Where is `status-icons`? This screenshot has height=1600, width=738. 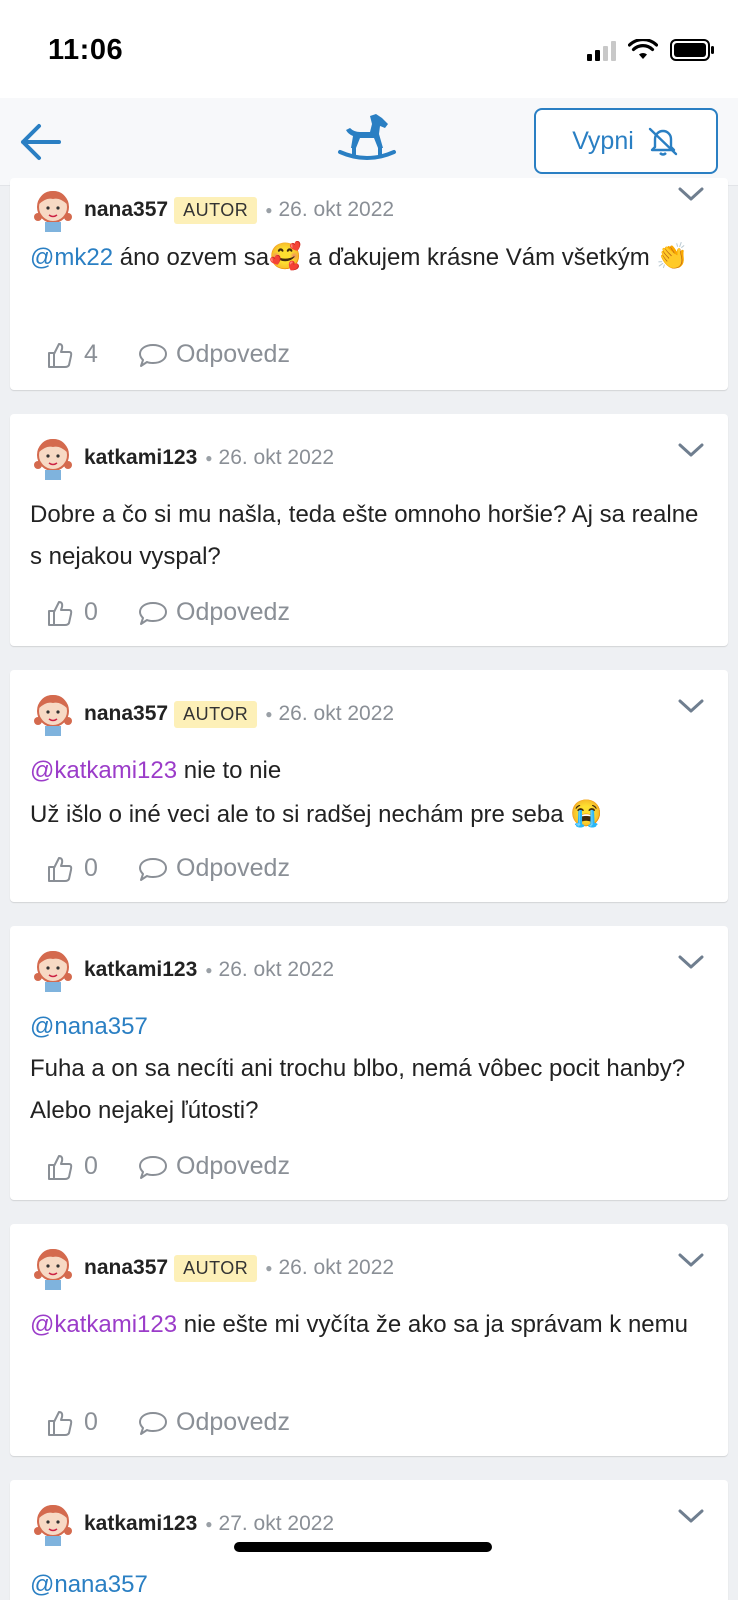
status-icons is located at coordinates (651, 50).